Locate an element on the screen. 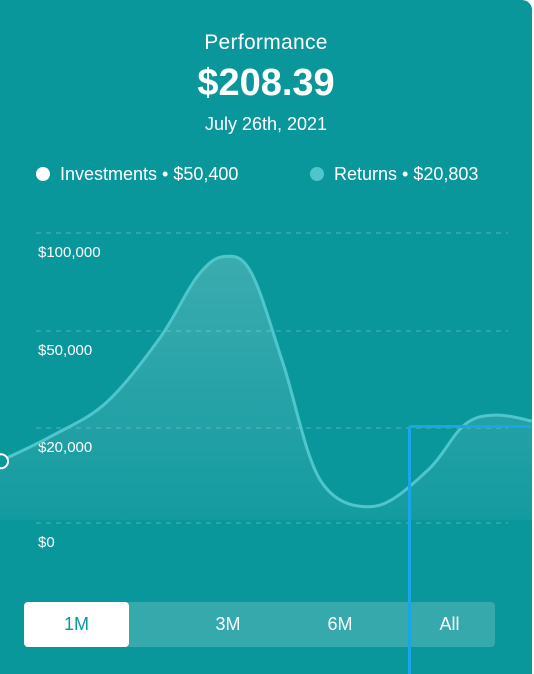  legend-investments: Investments • $50,400 is located at coordinates (137, 174).